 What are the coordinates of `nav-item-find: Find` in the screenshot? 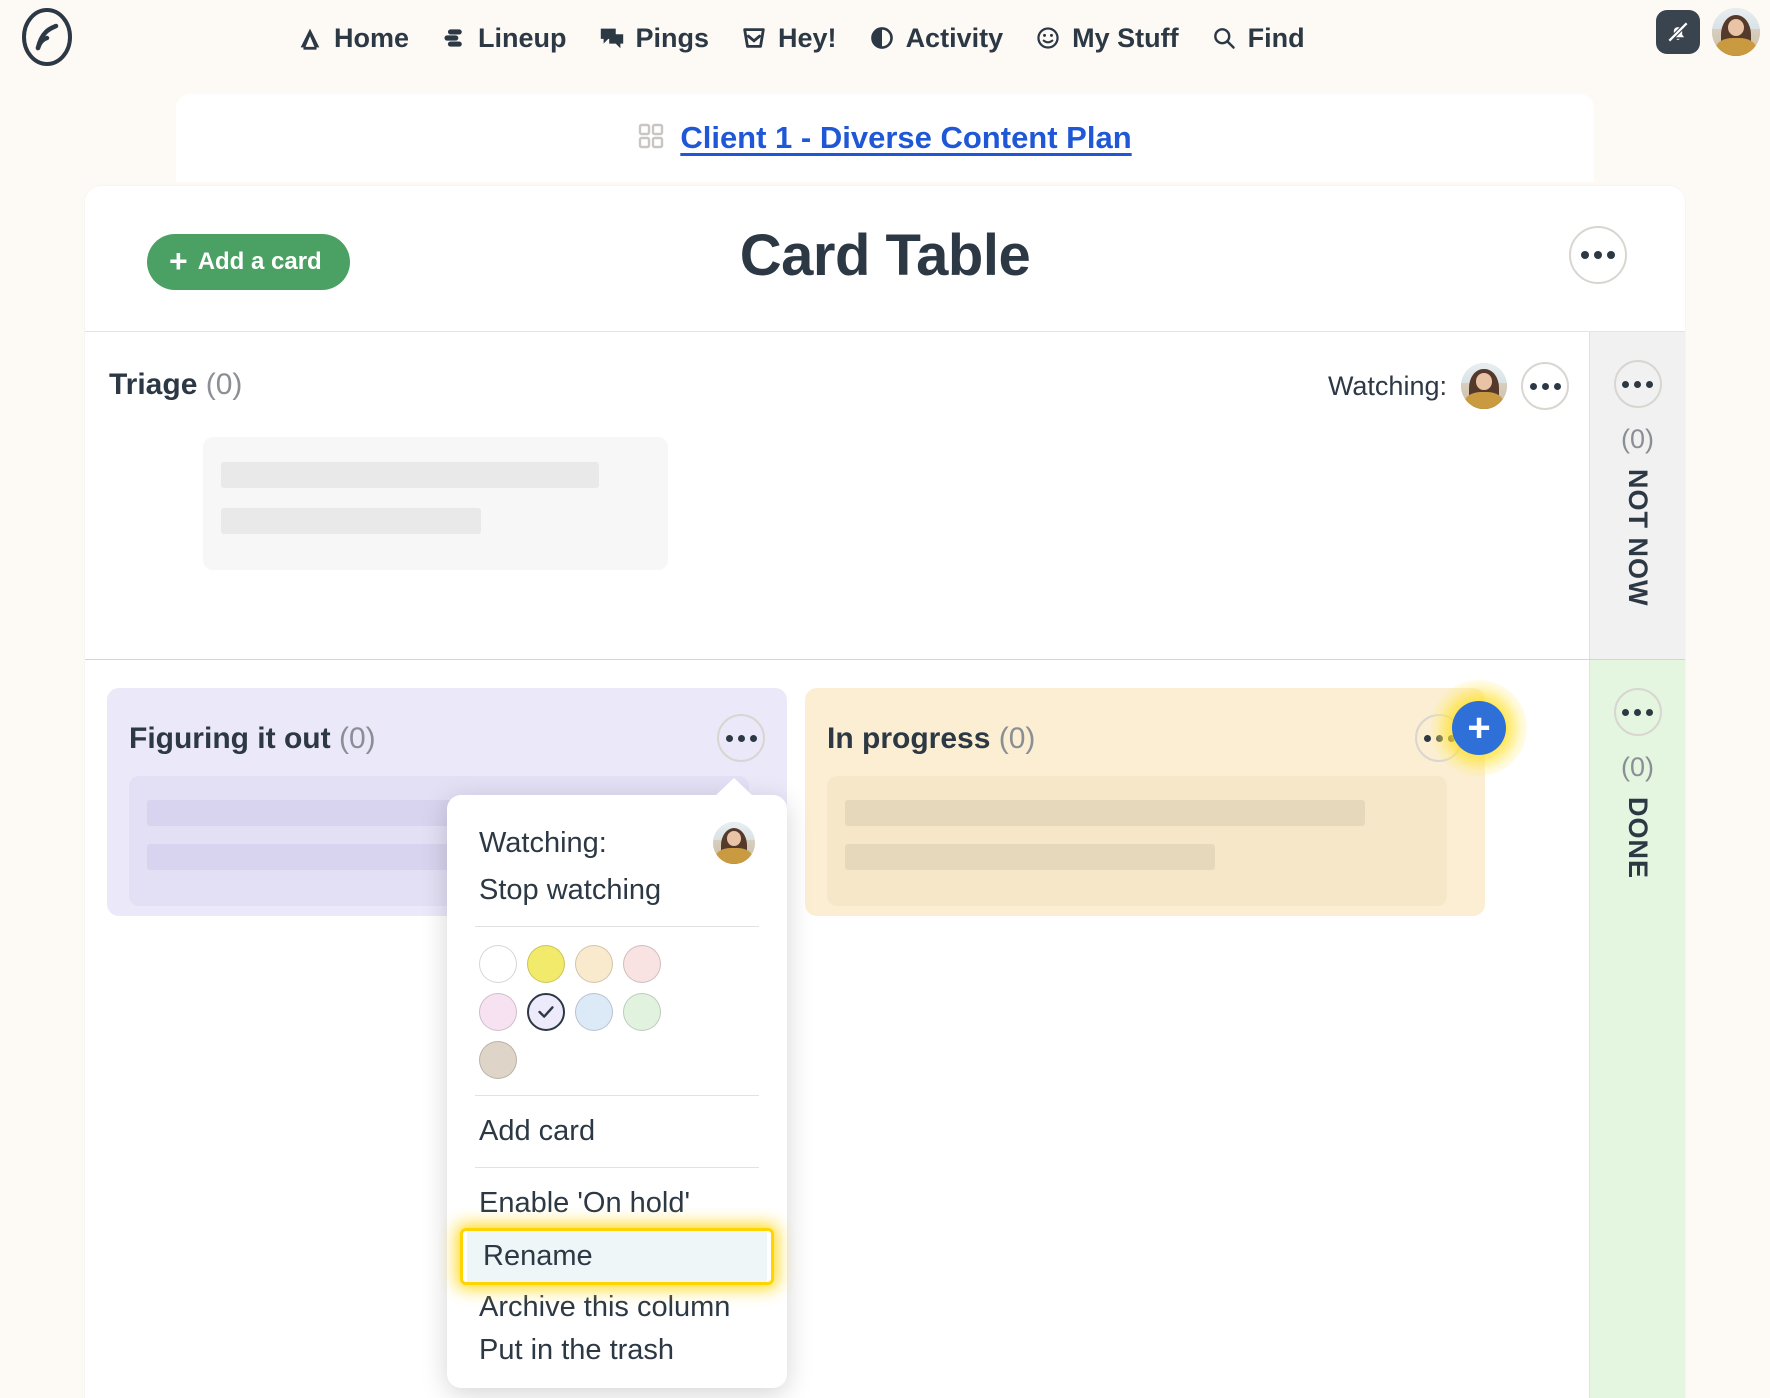 It's located at (1257, 38).